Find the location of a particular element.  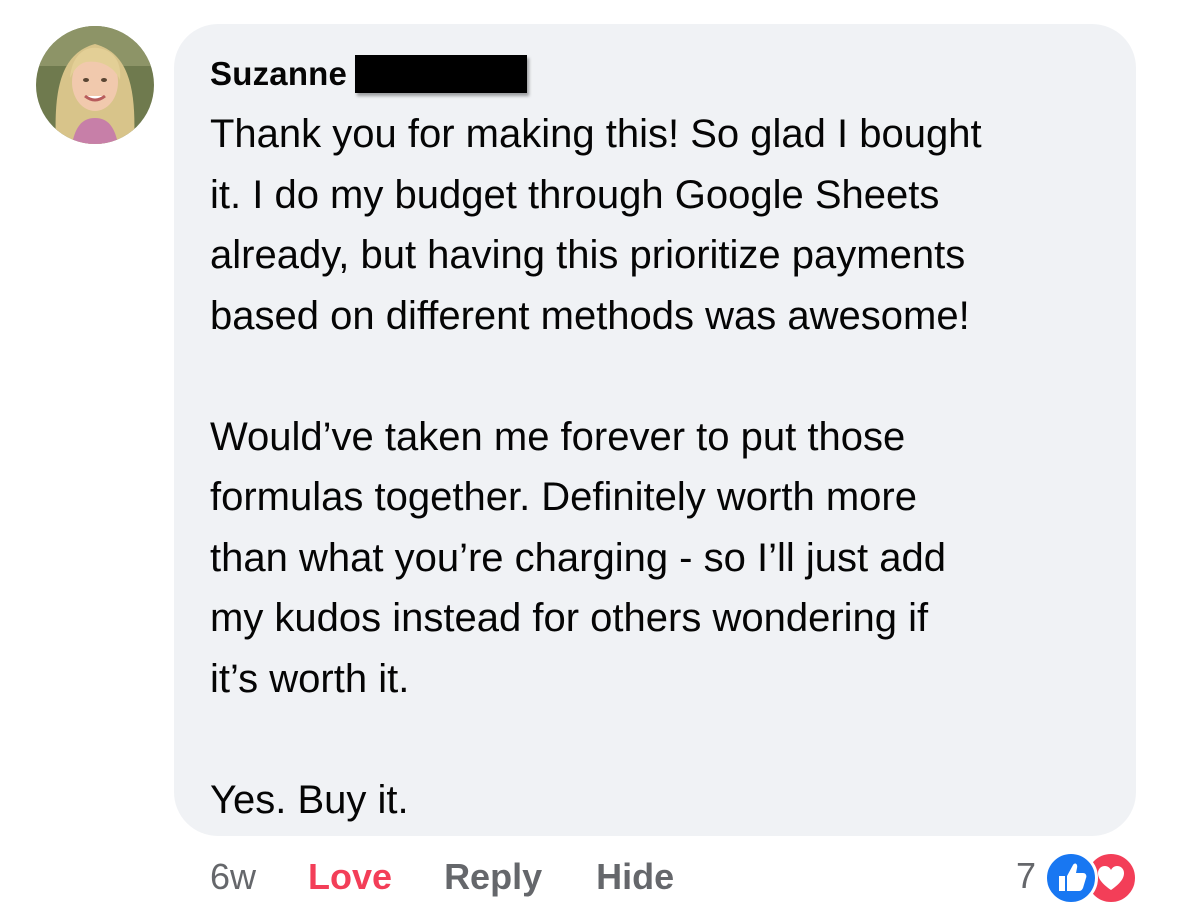

reactions-summary: 7 is located at coordinates (1077, 877).